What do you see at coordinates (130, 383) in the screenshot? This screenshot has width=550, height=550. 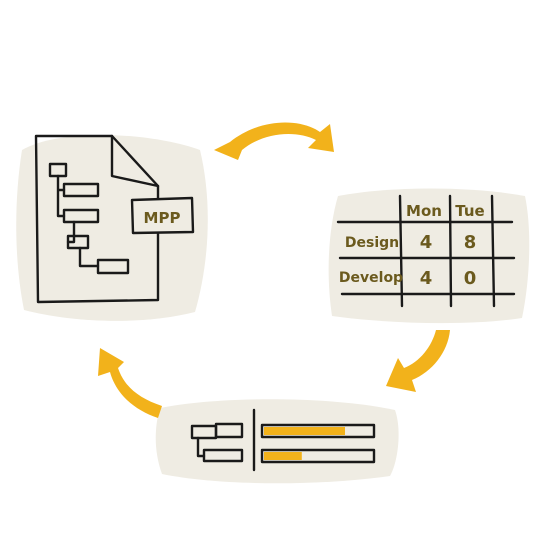 I see `left-arrow` at bounding box center [130, 383].